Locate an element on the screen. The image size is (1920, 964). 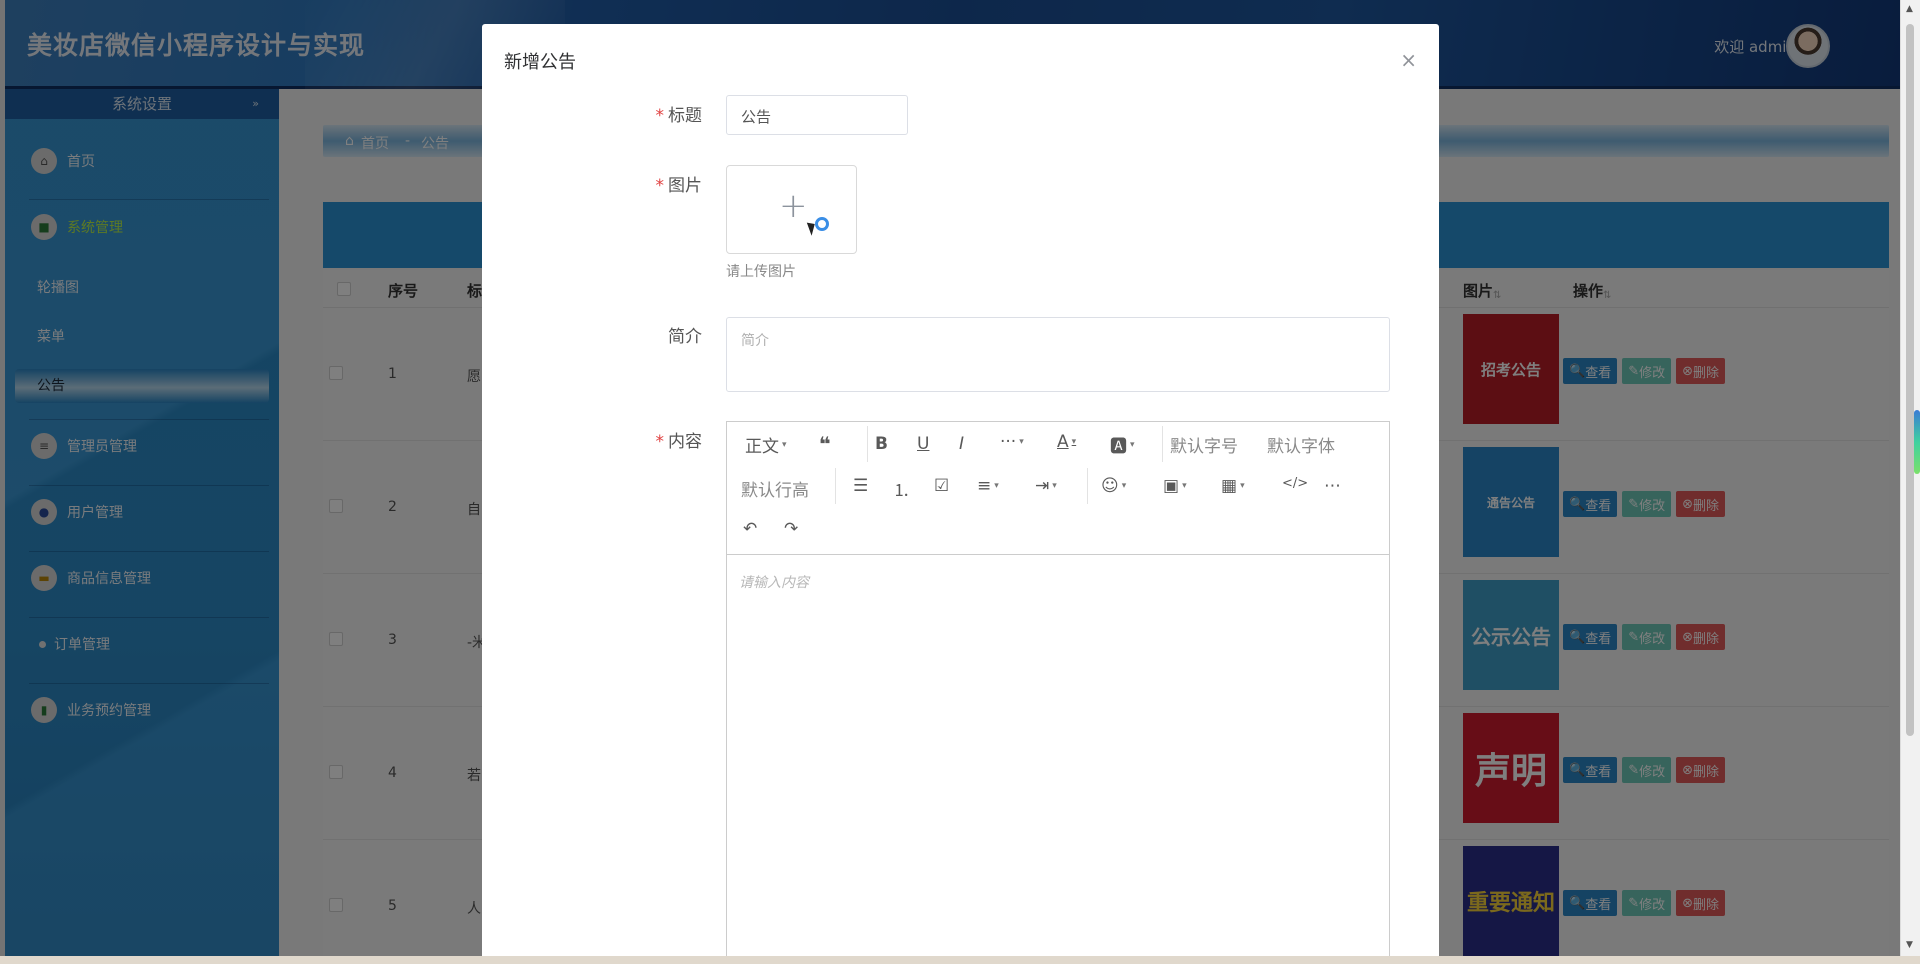
content-placeholder: 请输入内容 is located at coordinates (774, 583).